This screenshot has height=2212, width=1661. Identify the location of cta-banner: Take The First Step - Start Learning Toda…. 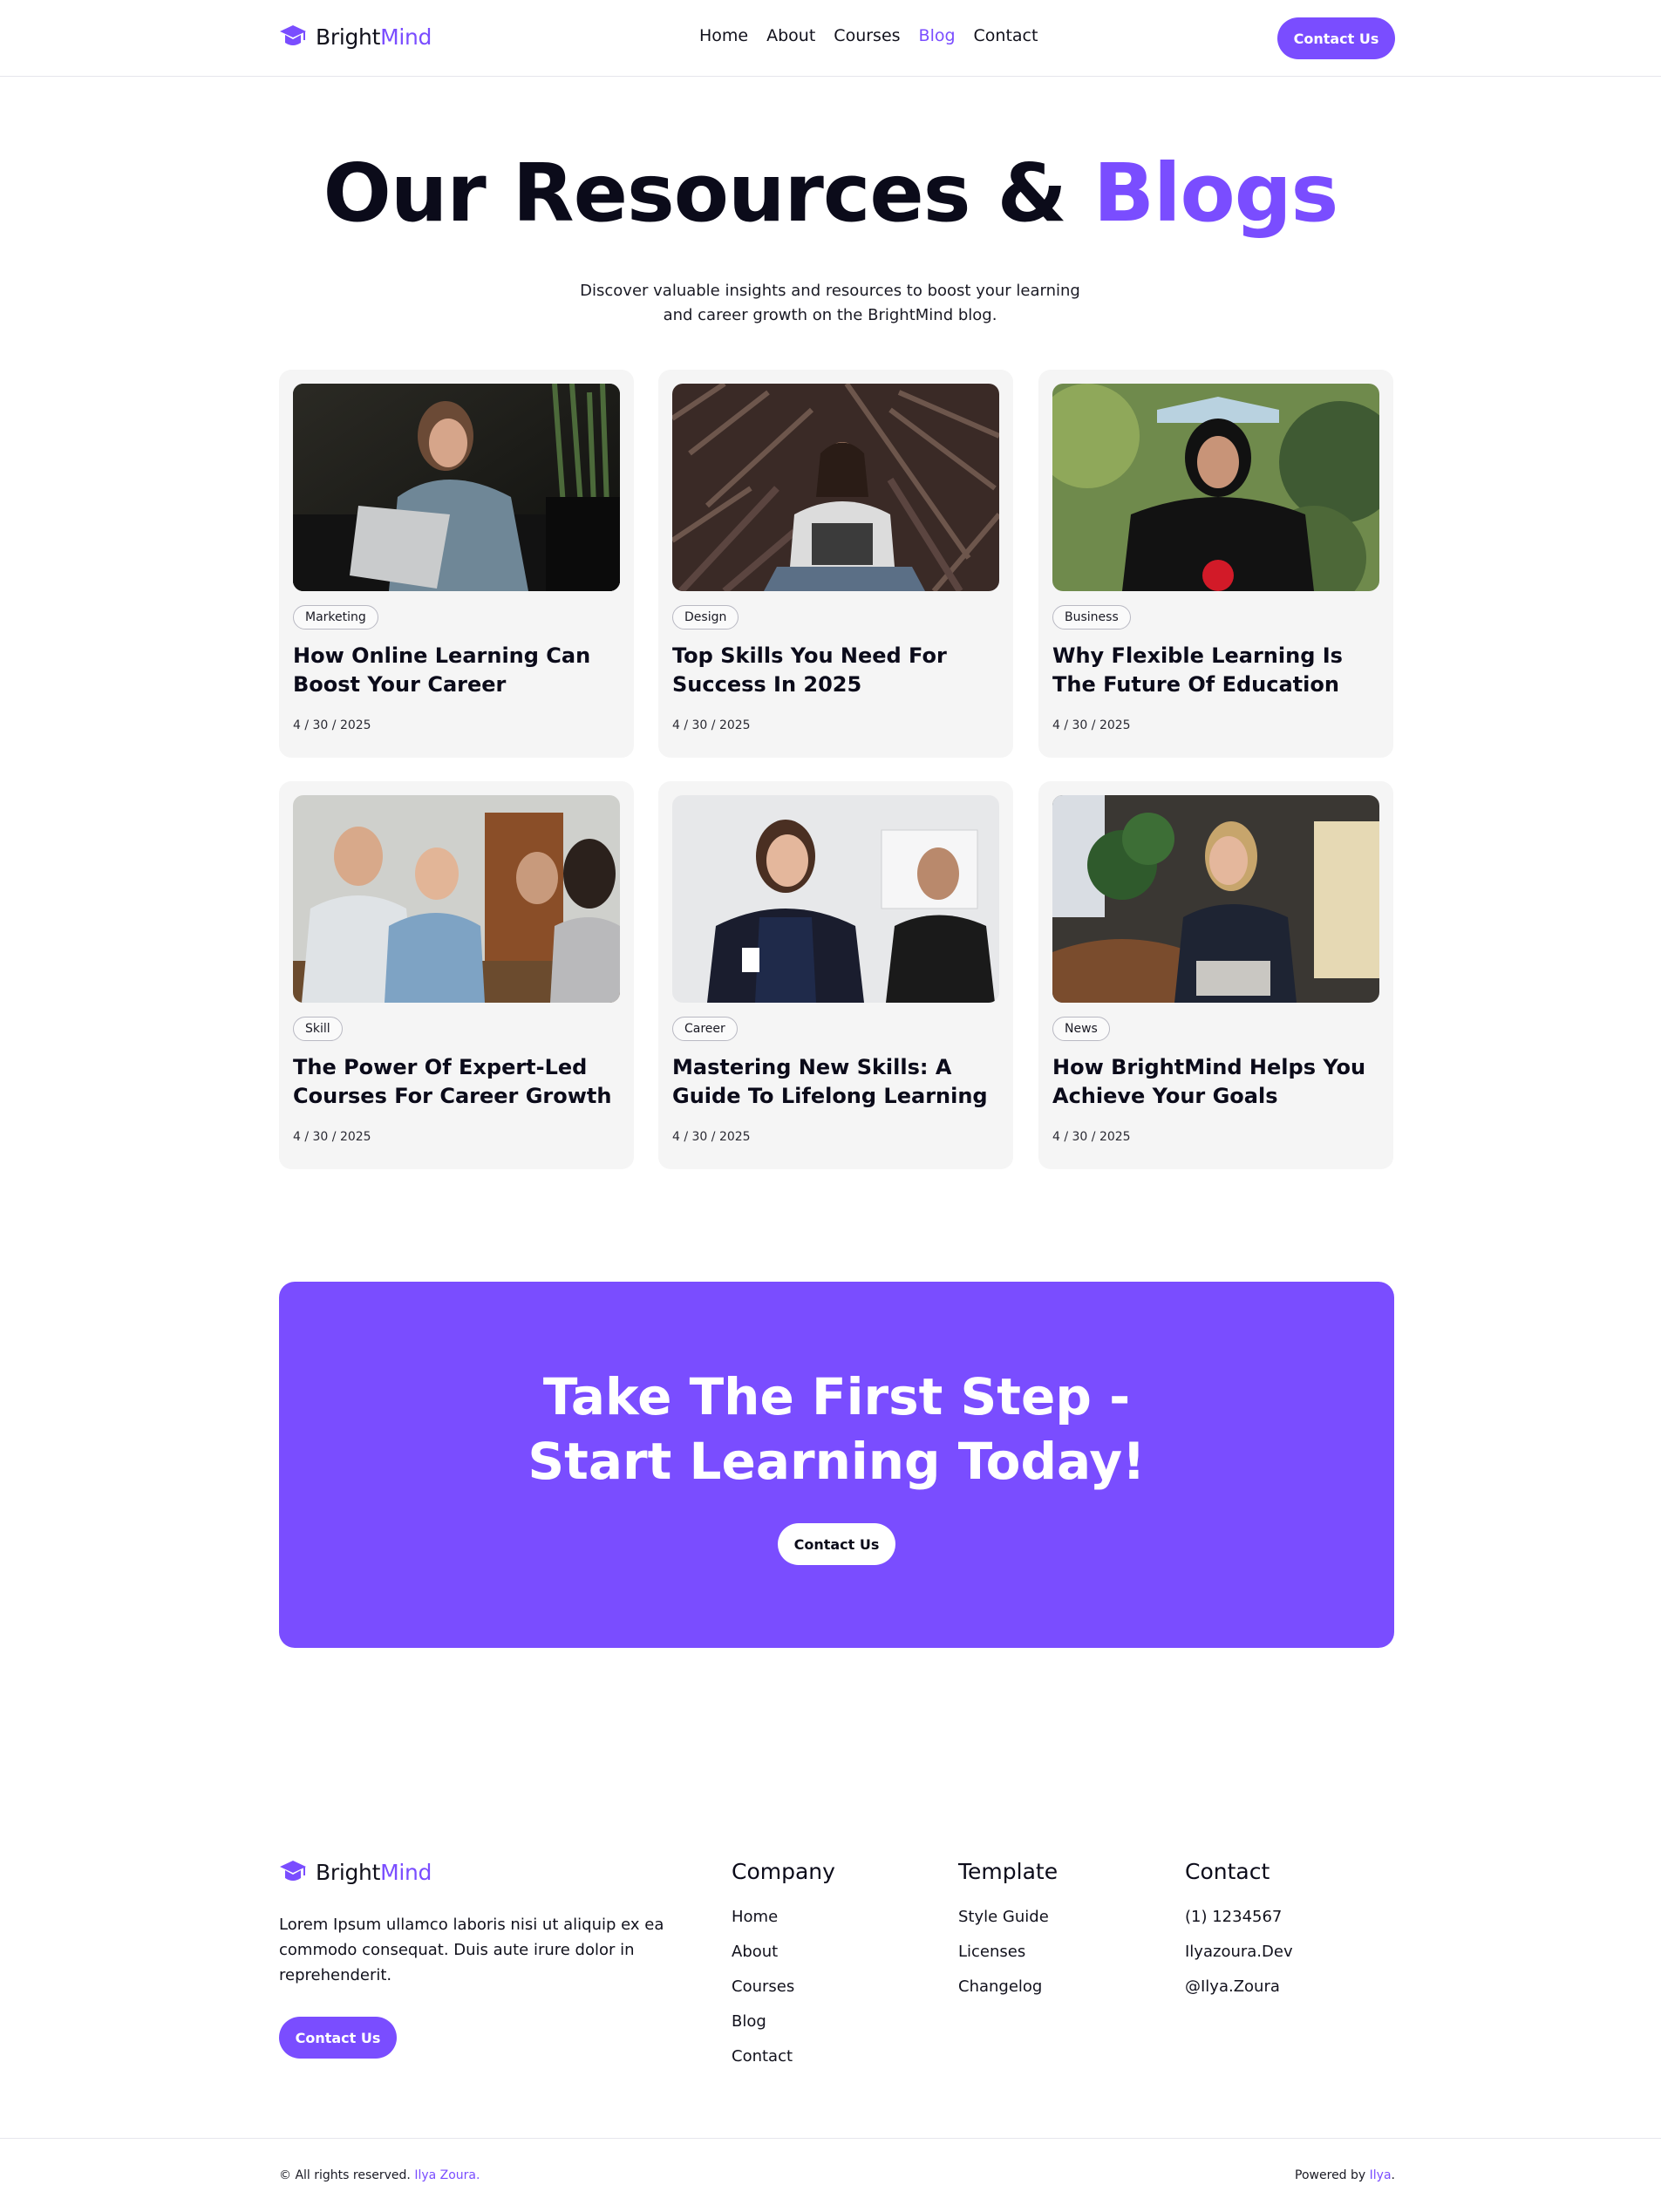
(836, 1465).